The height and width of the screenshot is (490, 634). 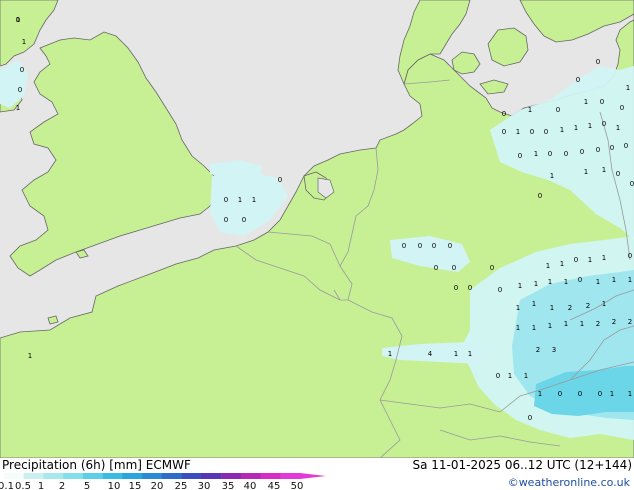 What do you see at coordinates (62, 485) in the screenshot?
I see `legend-tick: 2` at bounding box center [62, 485].